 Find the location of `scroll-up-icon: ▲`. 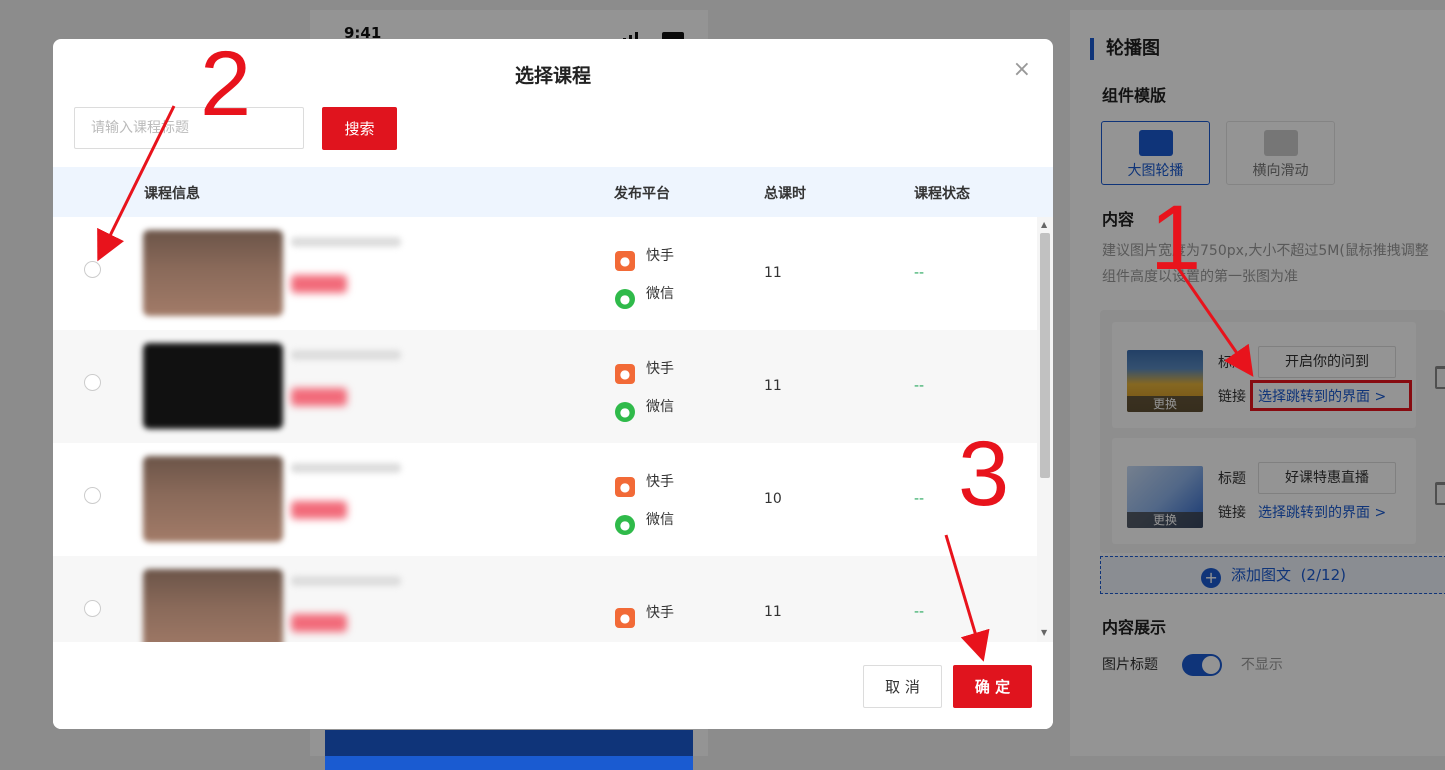

scroll-up-icon: ▲ is located at coordinates (1044, 224).